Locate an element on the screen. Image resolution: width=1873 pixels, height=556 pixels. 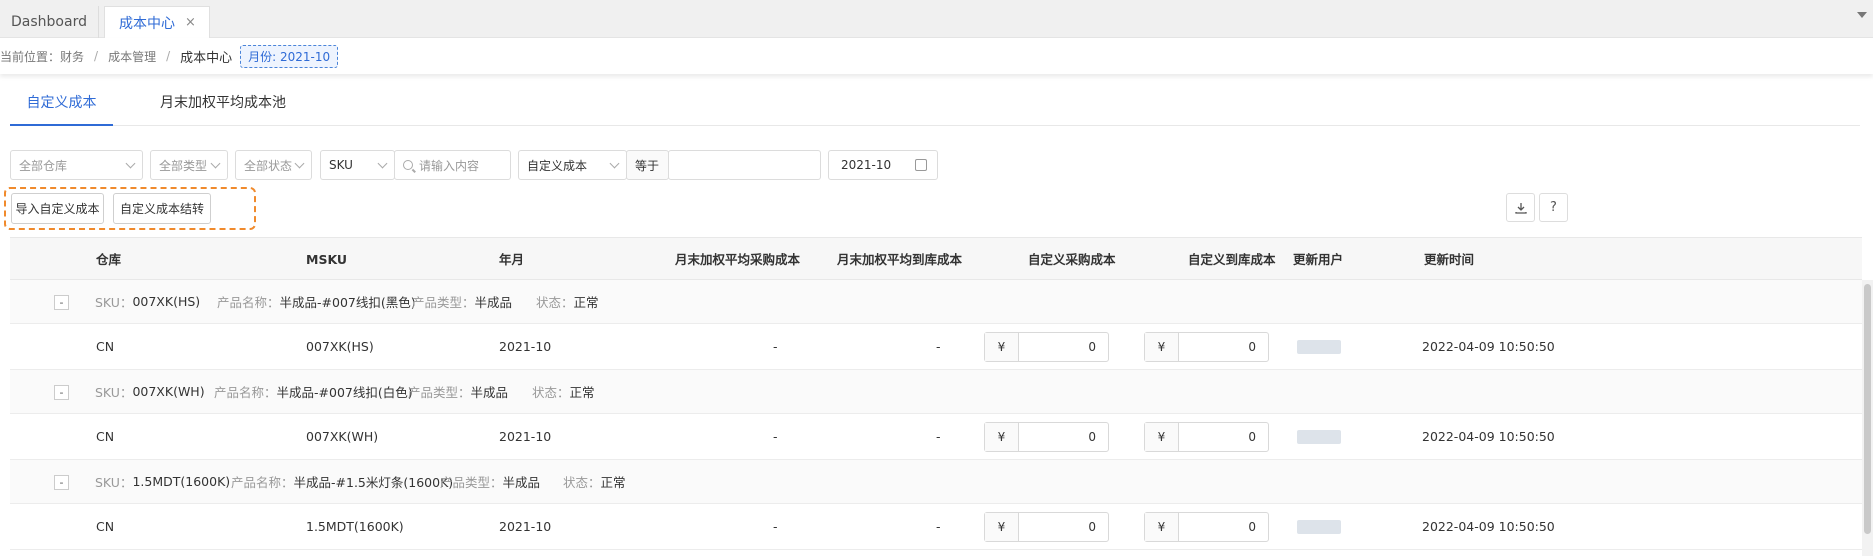
cell-msku: 1.5MDT(1600K) is located at coordinates (355, 526).